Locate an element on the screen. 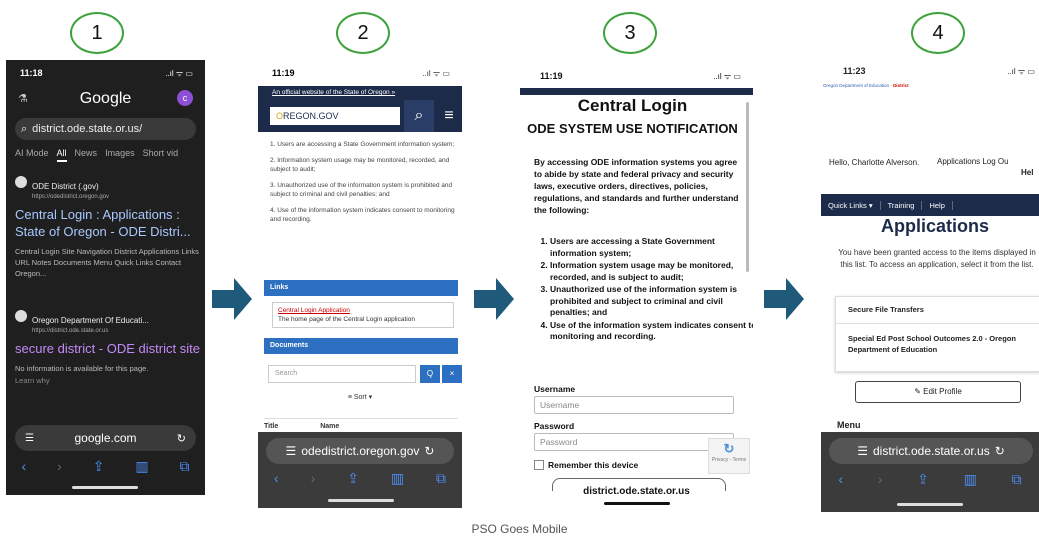 The width and height of the screenshot is (1039, 538). quick-links-dropdown: Quick Links ▾ is located at coordinates (851, 205).